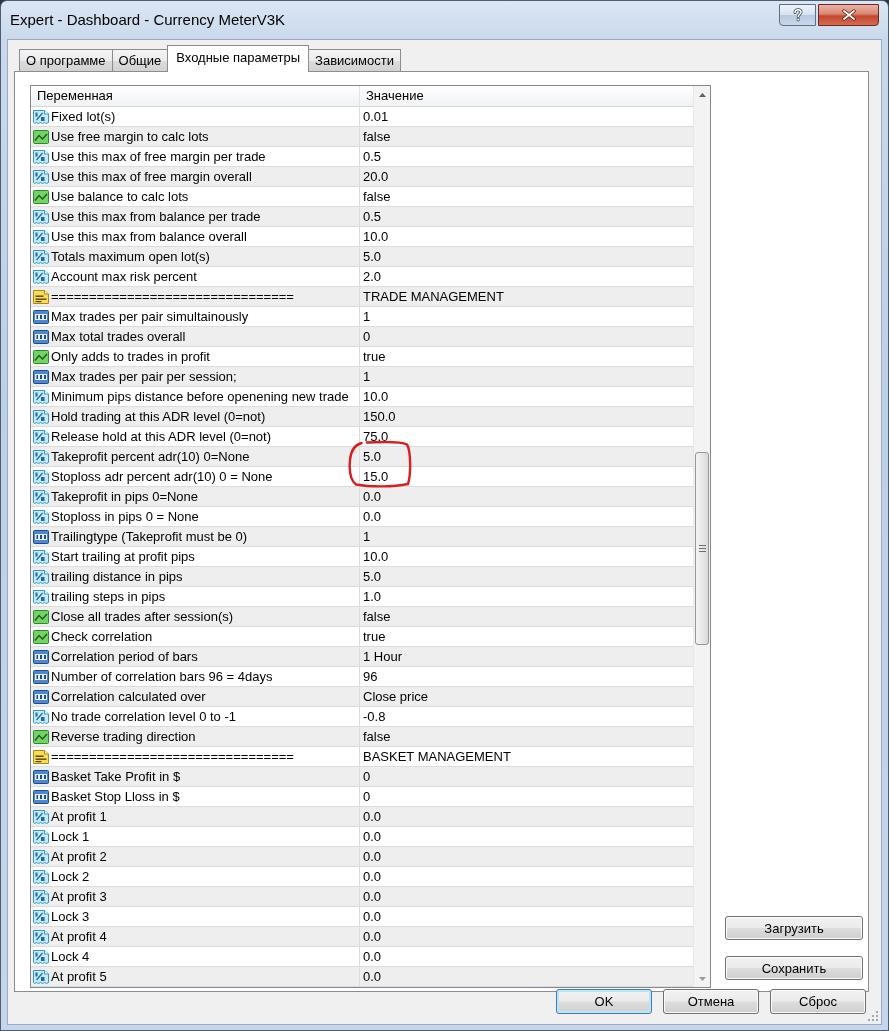 The image size is (889, 1031). What do you see at coordinates (383, 656) in the screenshot?
I see `variable-value: 1 Hour` at bounding box center [383, 656].